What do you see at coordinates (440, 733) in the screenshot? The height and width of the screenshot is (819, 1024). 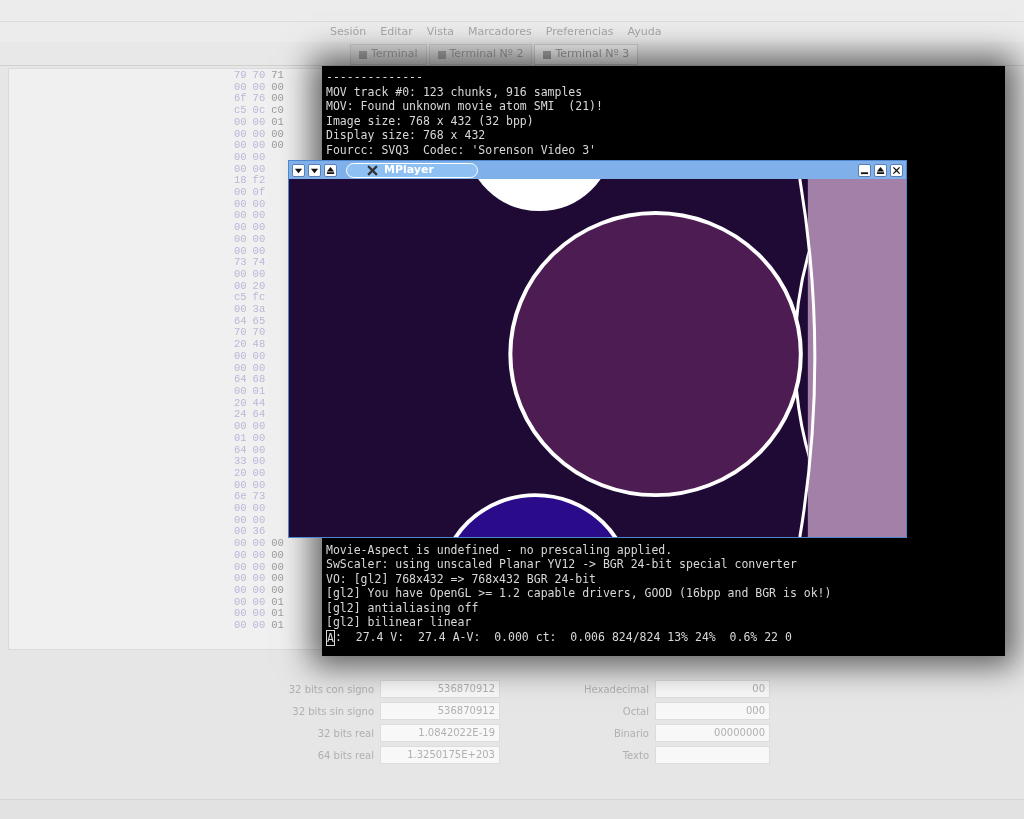 I see `value-field: 1.0842022E-19` at bounding box center [440, 733].